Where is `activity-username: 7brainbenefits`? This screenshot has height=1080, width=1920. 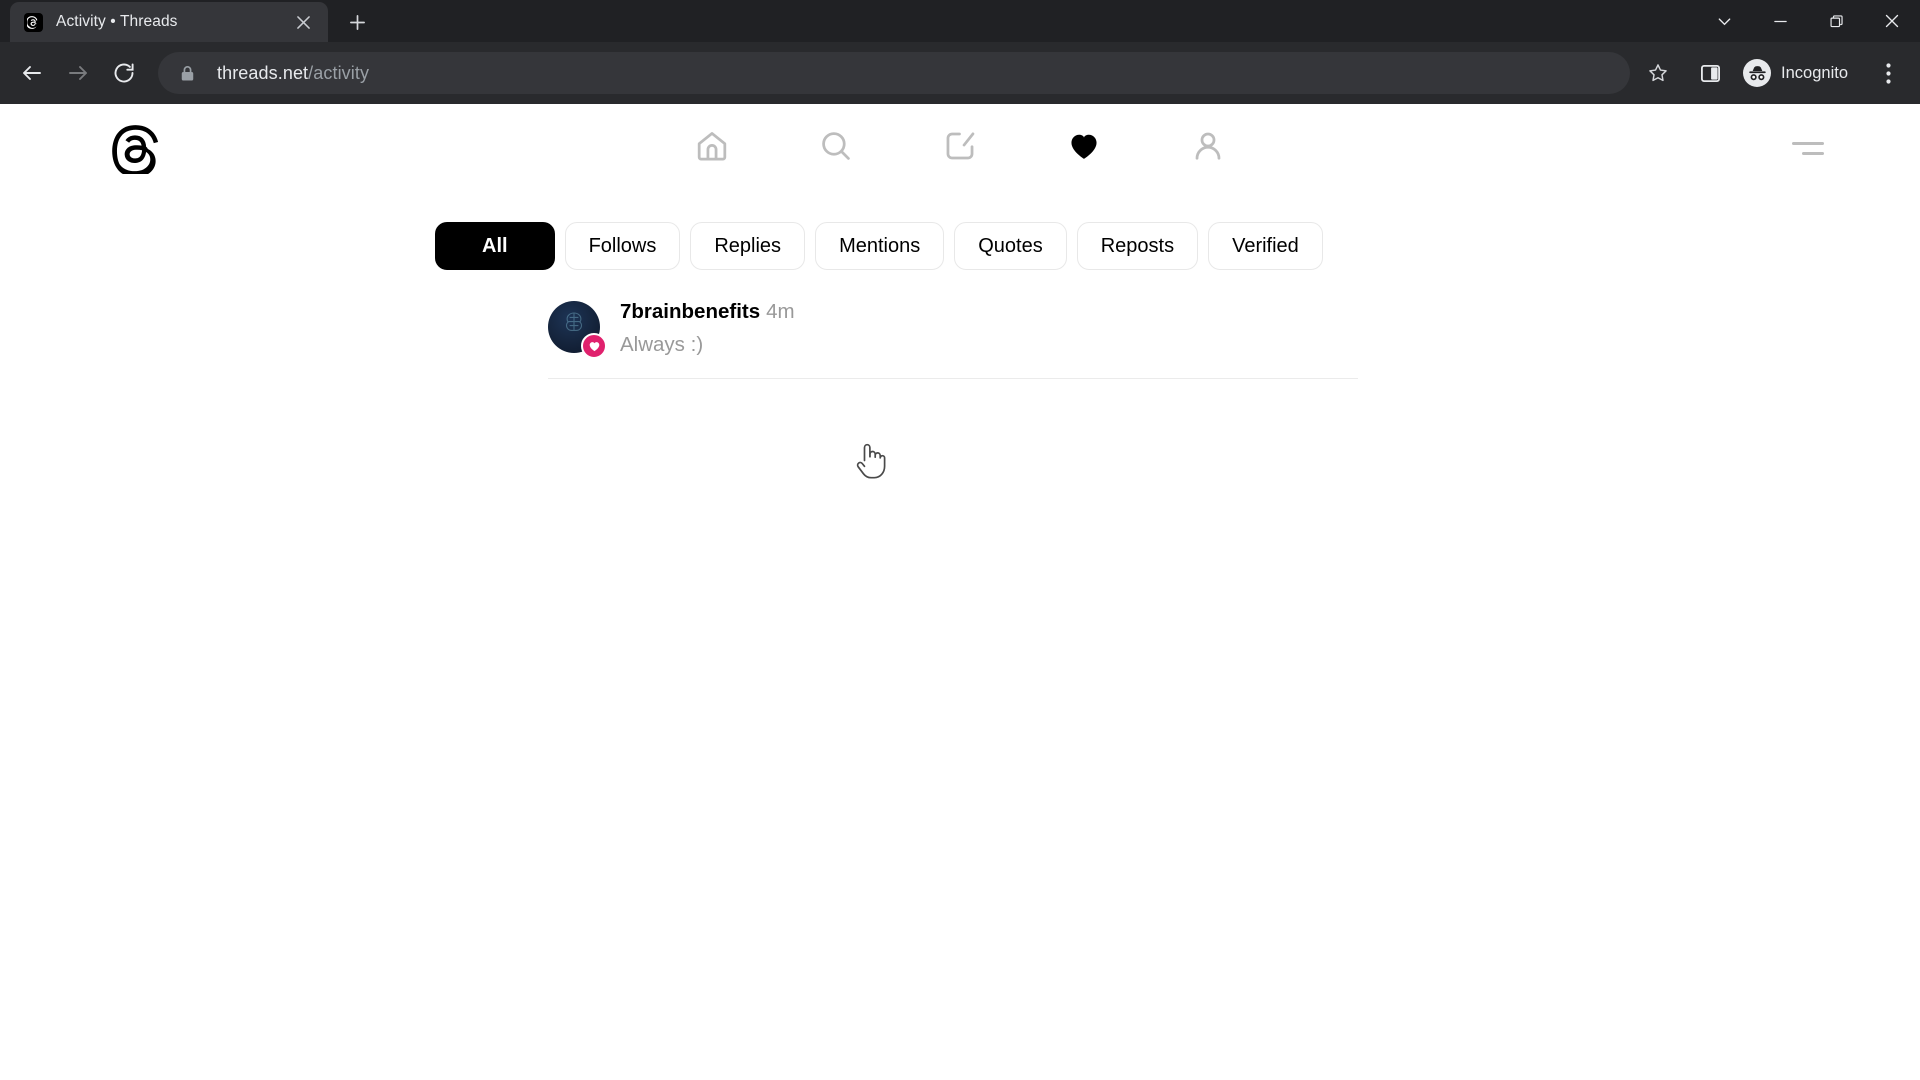 activity-username: 7brainbenefits is located at coordinates (690, 311).